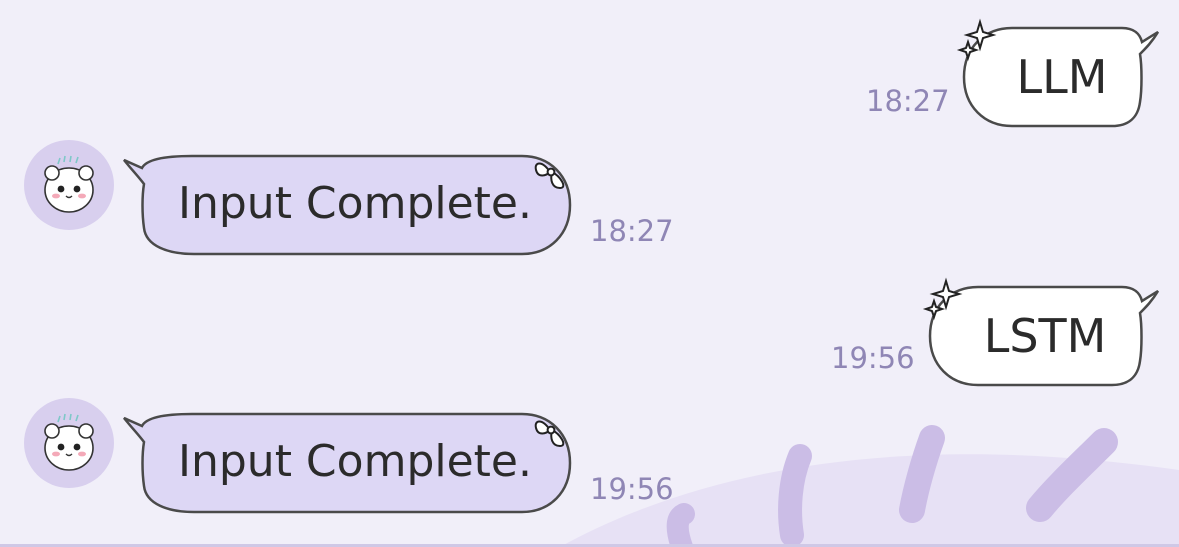  I want to click on chat-bubble-outgoing: LLM, so click(1059, 74).